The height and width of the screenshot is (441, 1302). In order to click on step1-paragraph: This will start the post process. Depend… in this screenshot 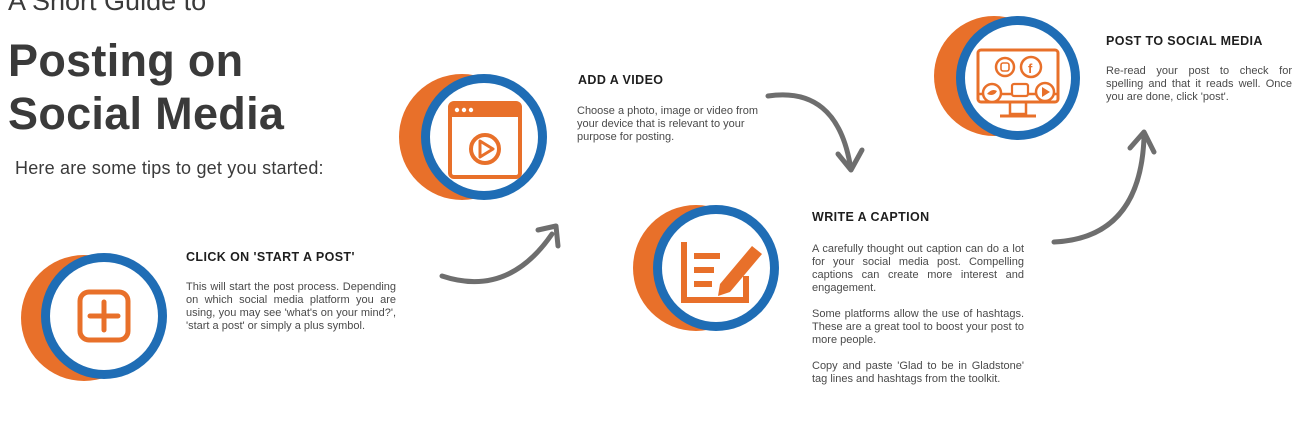, I will do `click(291, 306)`.